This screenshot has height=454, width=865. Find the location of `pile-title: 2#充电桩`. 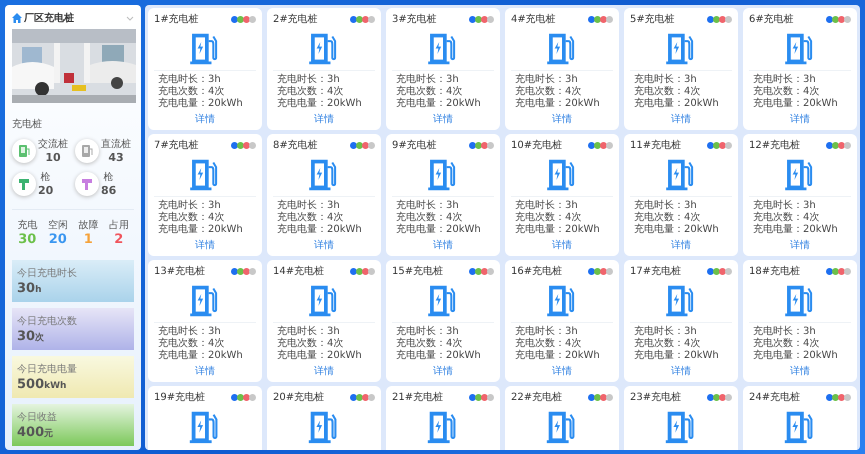

pile-title: 2#充电桩 is located at coordinates (295, 19).